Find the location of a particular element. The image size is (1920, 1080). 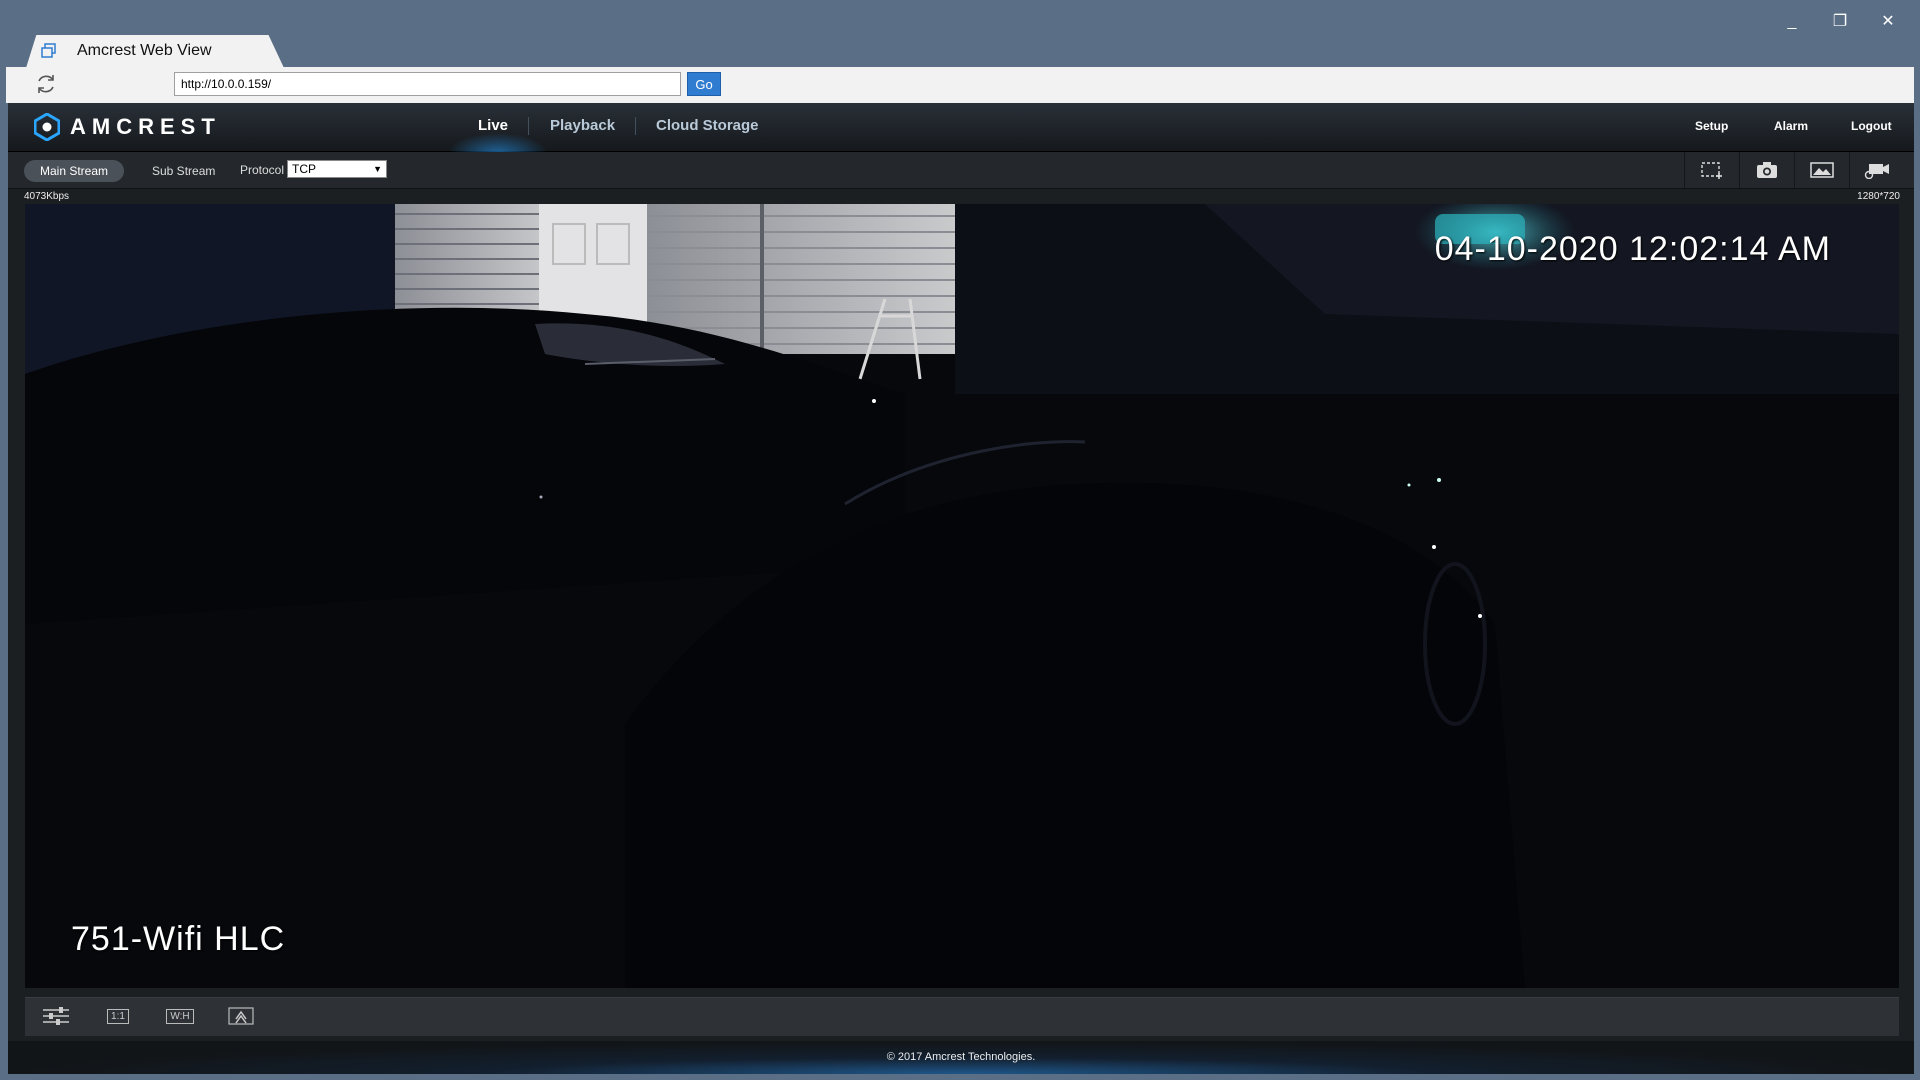

fit-window-icon: W:H is located at coordinates (180, 1016).